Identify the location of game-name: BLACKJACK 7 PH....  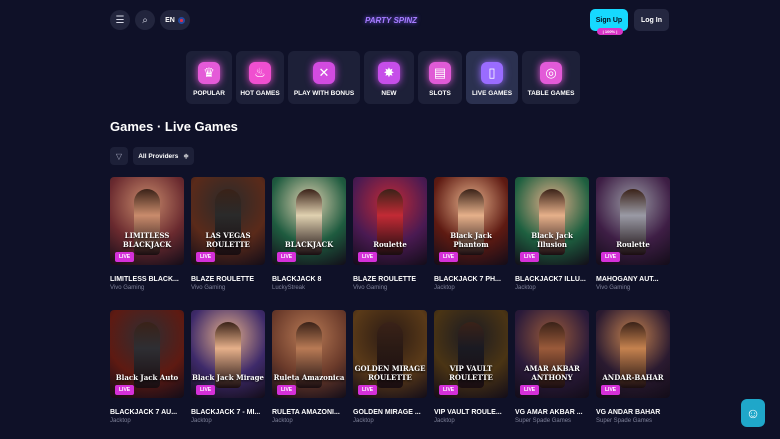
(471, 279).